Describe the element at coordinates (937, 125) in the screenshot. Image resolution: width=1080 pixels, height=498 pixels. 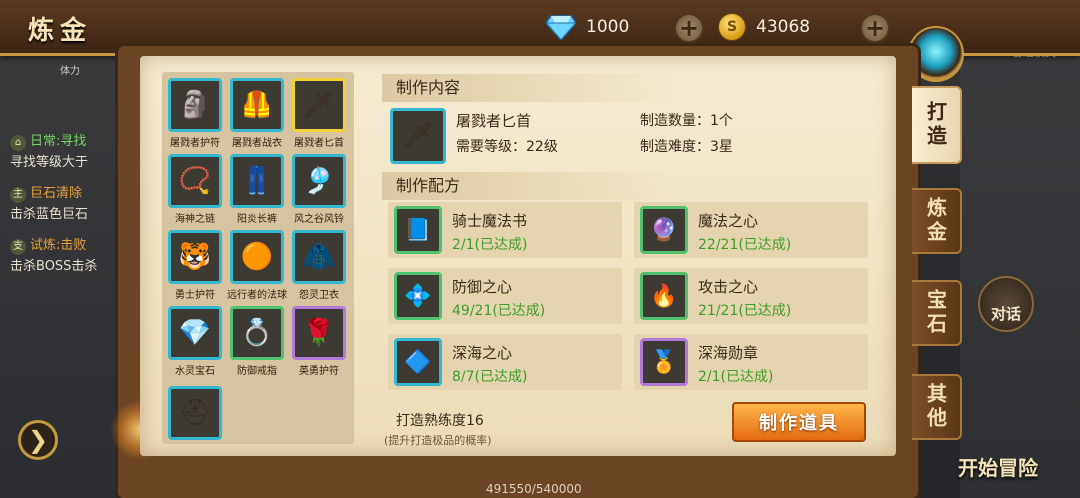
I see `tab-forge: 打造` at that location.